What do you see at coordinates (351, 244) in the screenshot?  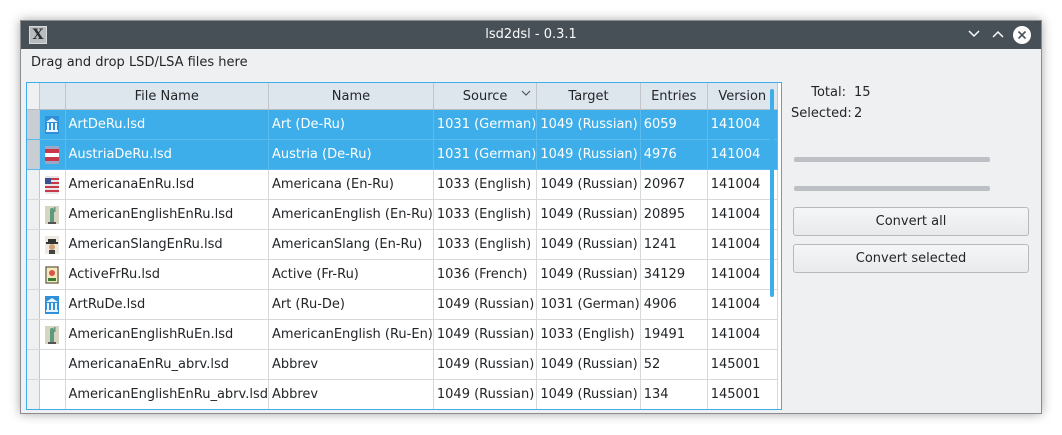 I see `name-cell: AmericanSlang (En-Ru)` at bounding box center [351, 244].